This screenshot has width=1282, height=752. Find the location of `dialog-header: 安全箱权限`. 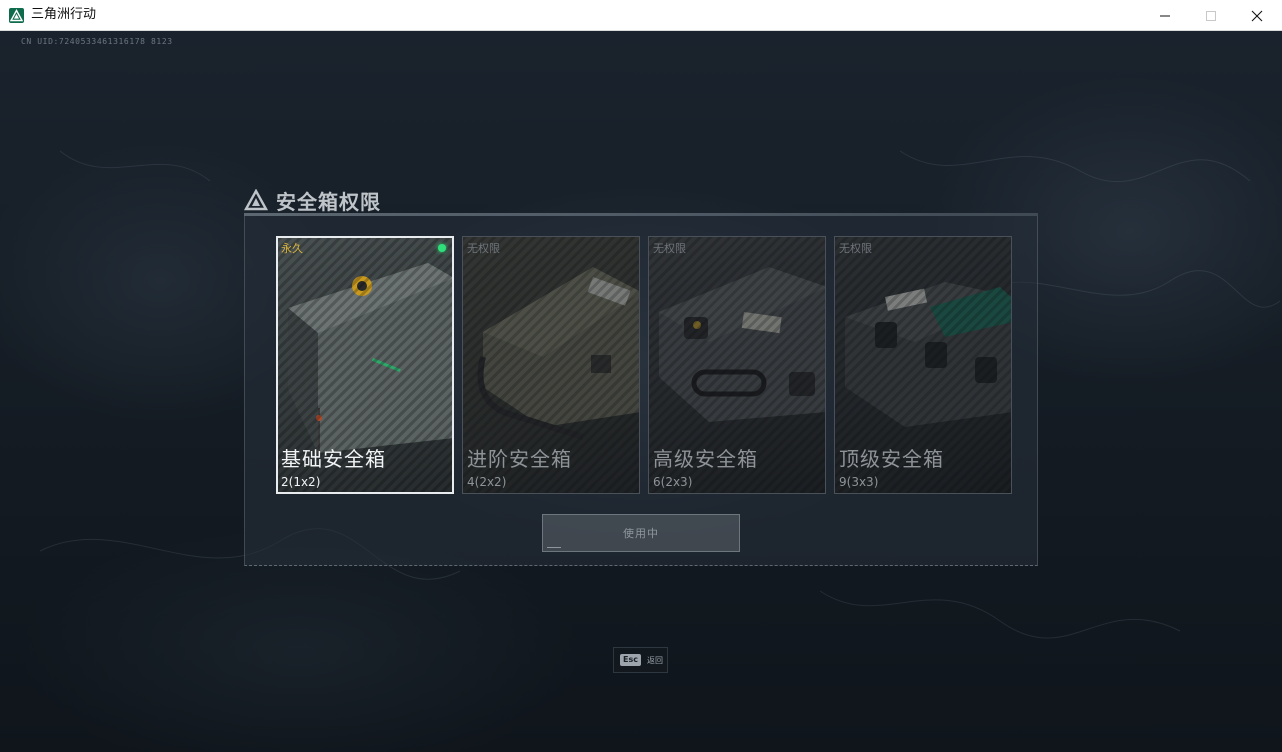

dialog-header: 安全箱权限 is located at coordinates (312, 200).